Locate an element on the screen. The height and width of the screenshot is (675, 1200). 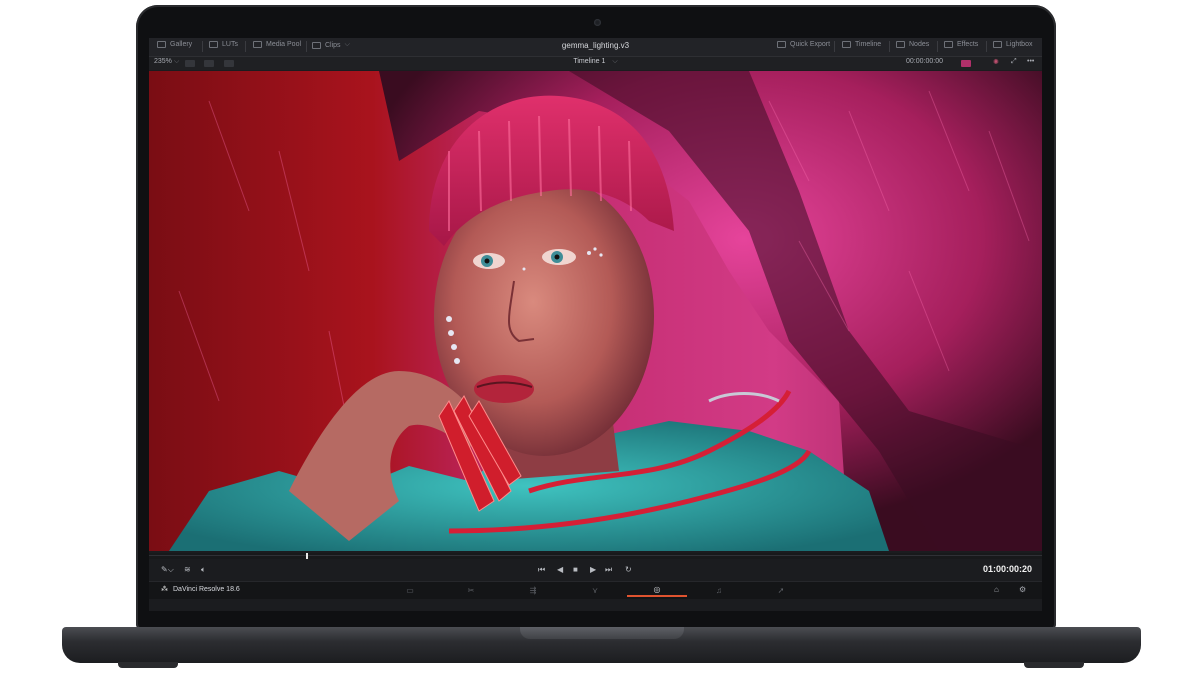
play-button: ▶ is located at coordinates (593, 569).